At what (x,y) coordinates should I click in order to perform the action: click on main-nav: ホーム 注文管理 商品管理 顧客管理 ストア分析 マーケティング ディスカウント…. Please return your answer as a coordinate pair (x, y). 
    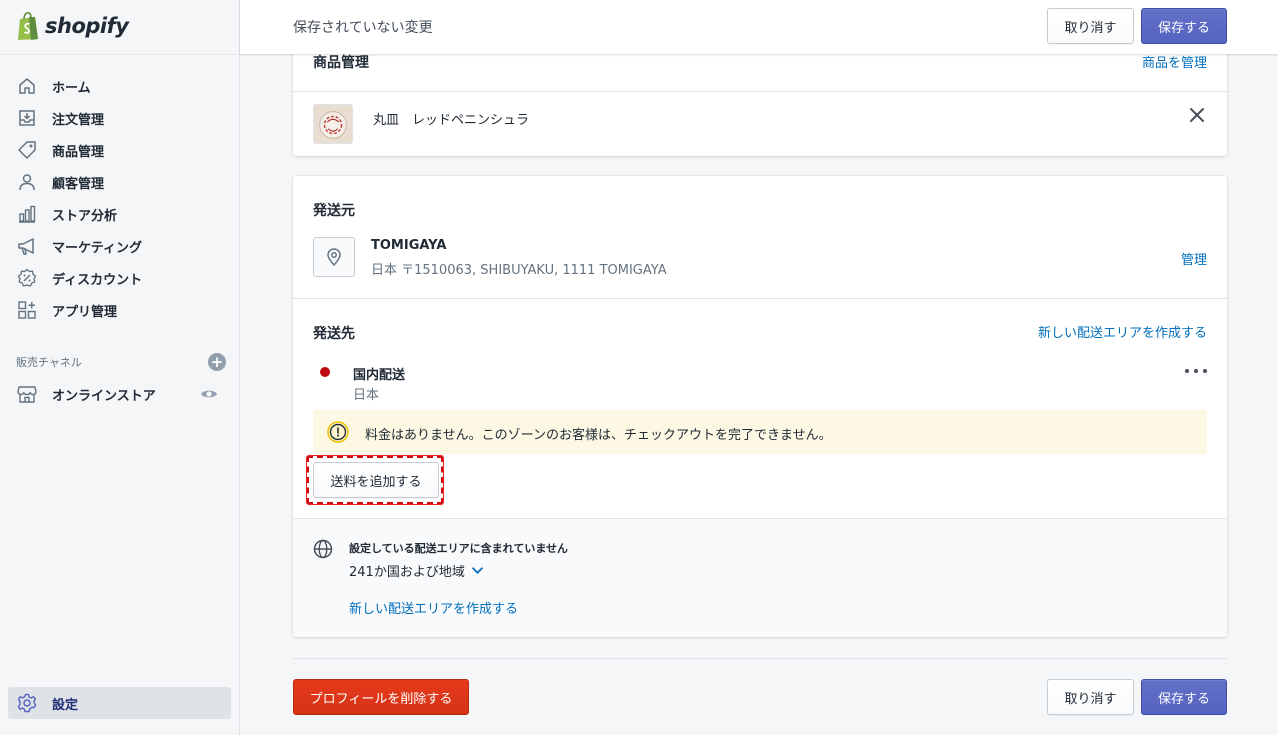
    Looking at the image, I should click on (120, 198).